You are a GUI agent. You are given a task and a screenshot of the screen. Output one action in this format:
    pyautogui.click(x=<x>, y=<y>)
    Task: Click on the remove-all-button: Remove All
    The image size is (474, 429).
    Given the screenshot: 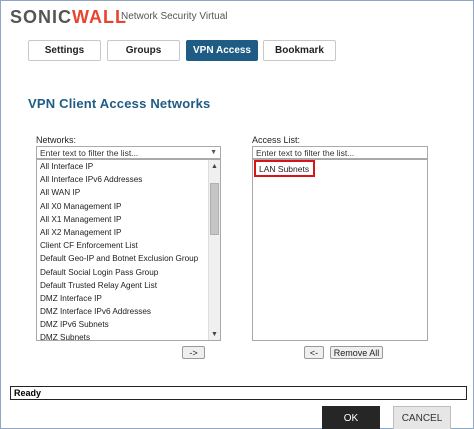 What is the action you would take?
    pyautogui.click(x=356, y=352)
    